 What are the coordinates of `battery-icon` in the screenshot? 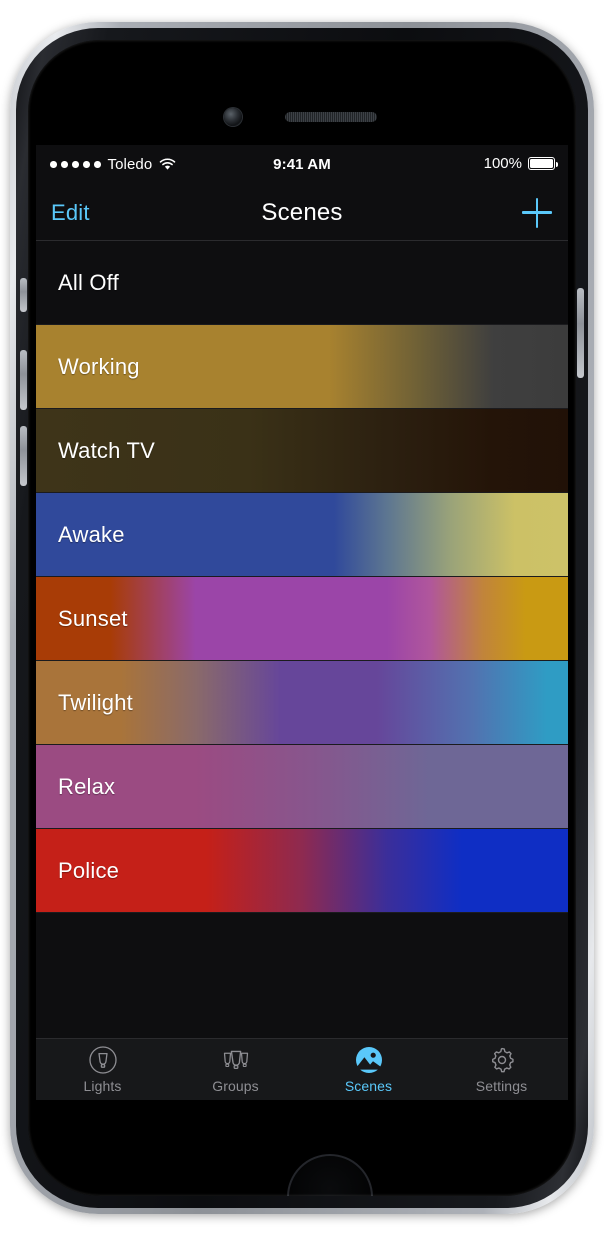 It's located at (543, 163).